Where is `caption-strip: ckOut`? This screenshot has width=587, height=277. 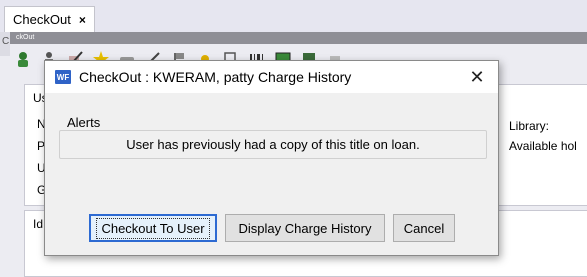 caption-strip: ckOut is located at coordinates (298, 38).